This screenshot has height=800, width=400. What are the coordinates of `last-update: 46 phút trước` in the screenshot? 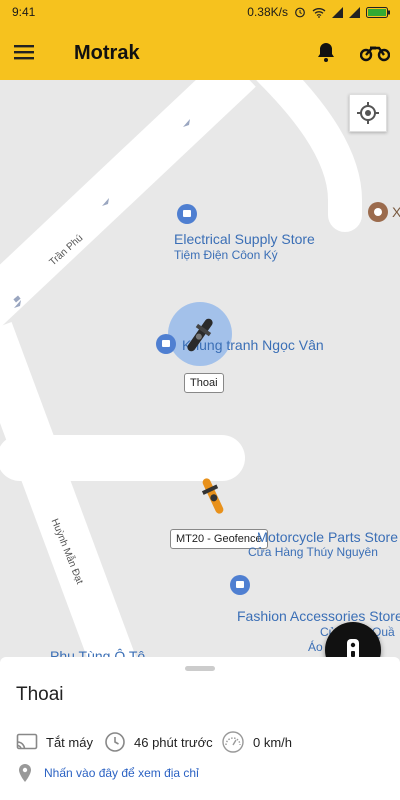 It's located at (158, 742).